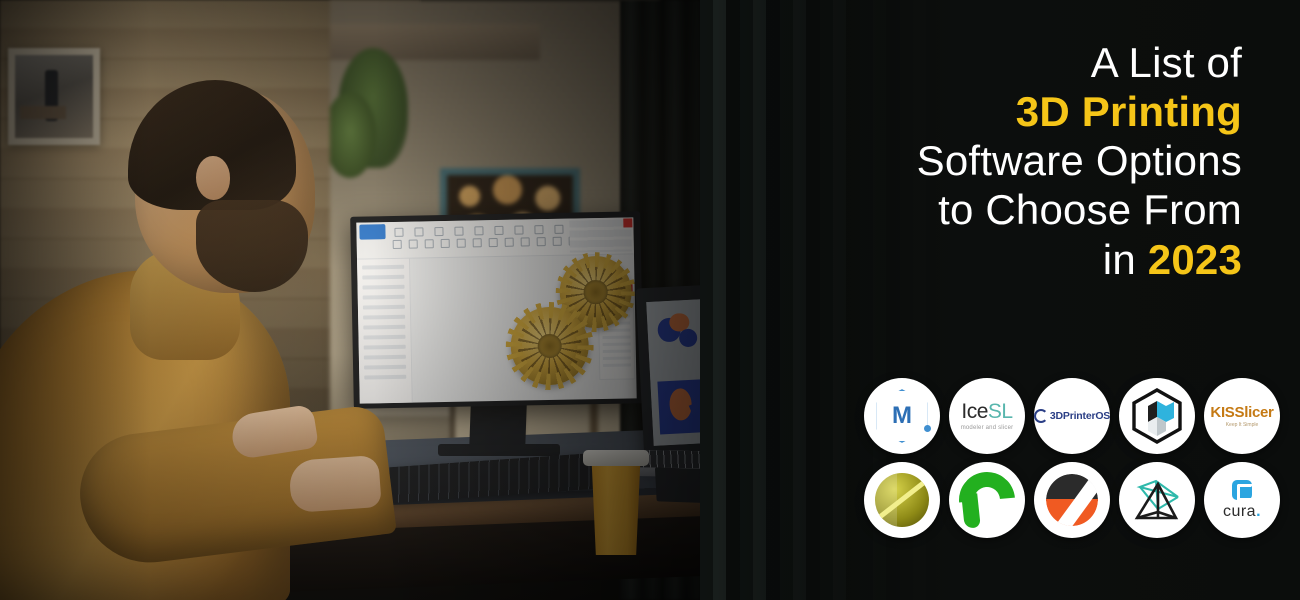 This screenshot has width=1300, height=600. I want to click on orange-black-sphere-icon, so click(1072, 500).